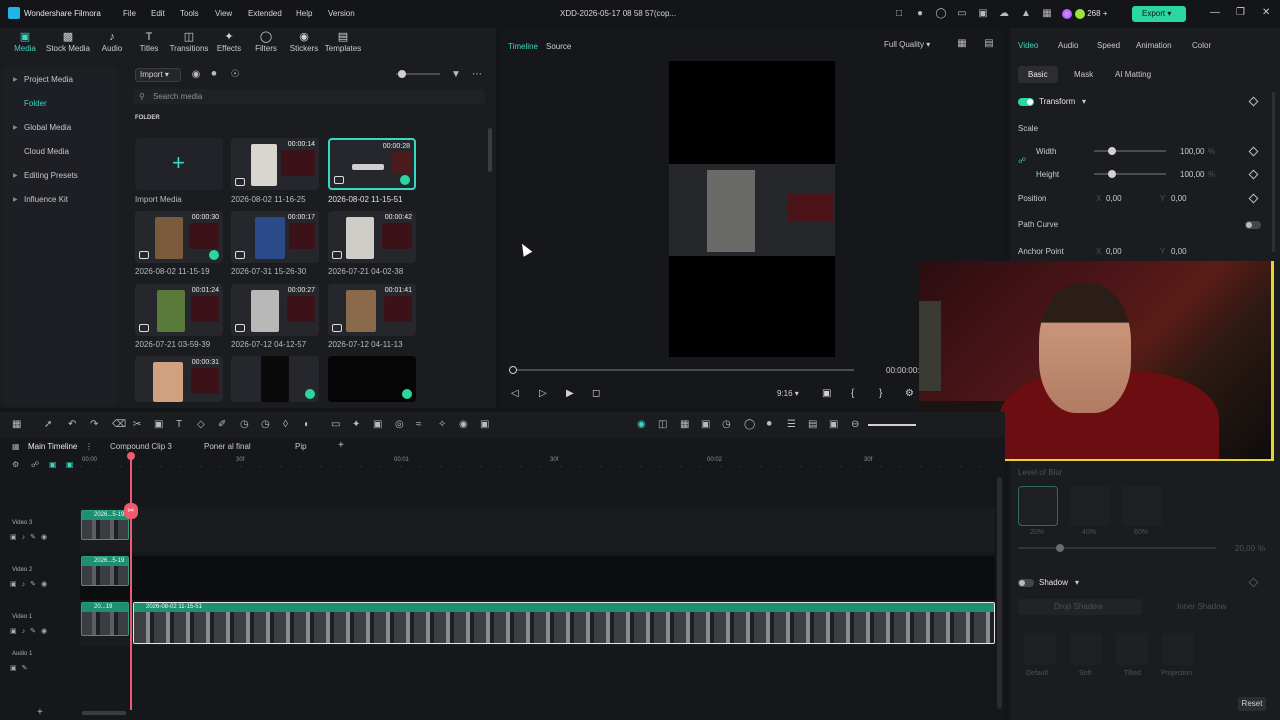 The width and height of the screenshot is (1280, 720). What do you see at coordinates (477, 75) in the screenshot?
I see `more-icon: ⋯` at bounding box center [477, 75].